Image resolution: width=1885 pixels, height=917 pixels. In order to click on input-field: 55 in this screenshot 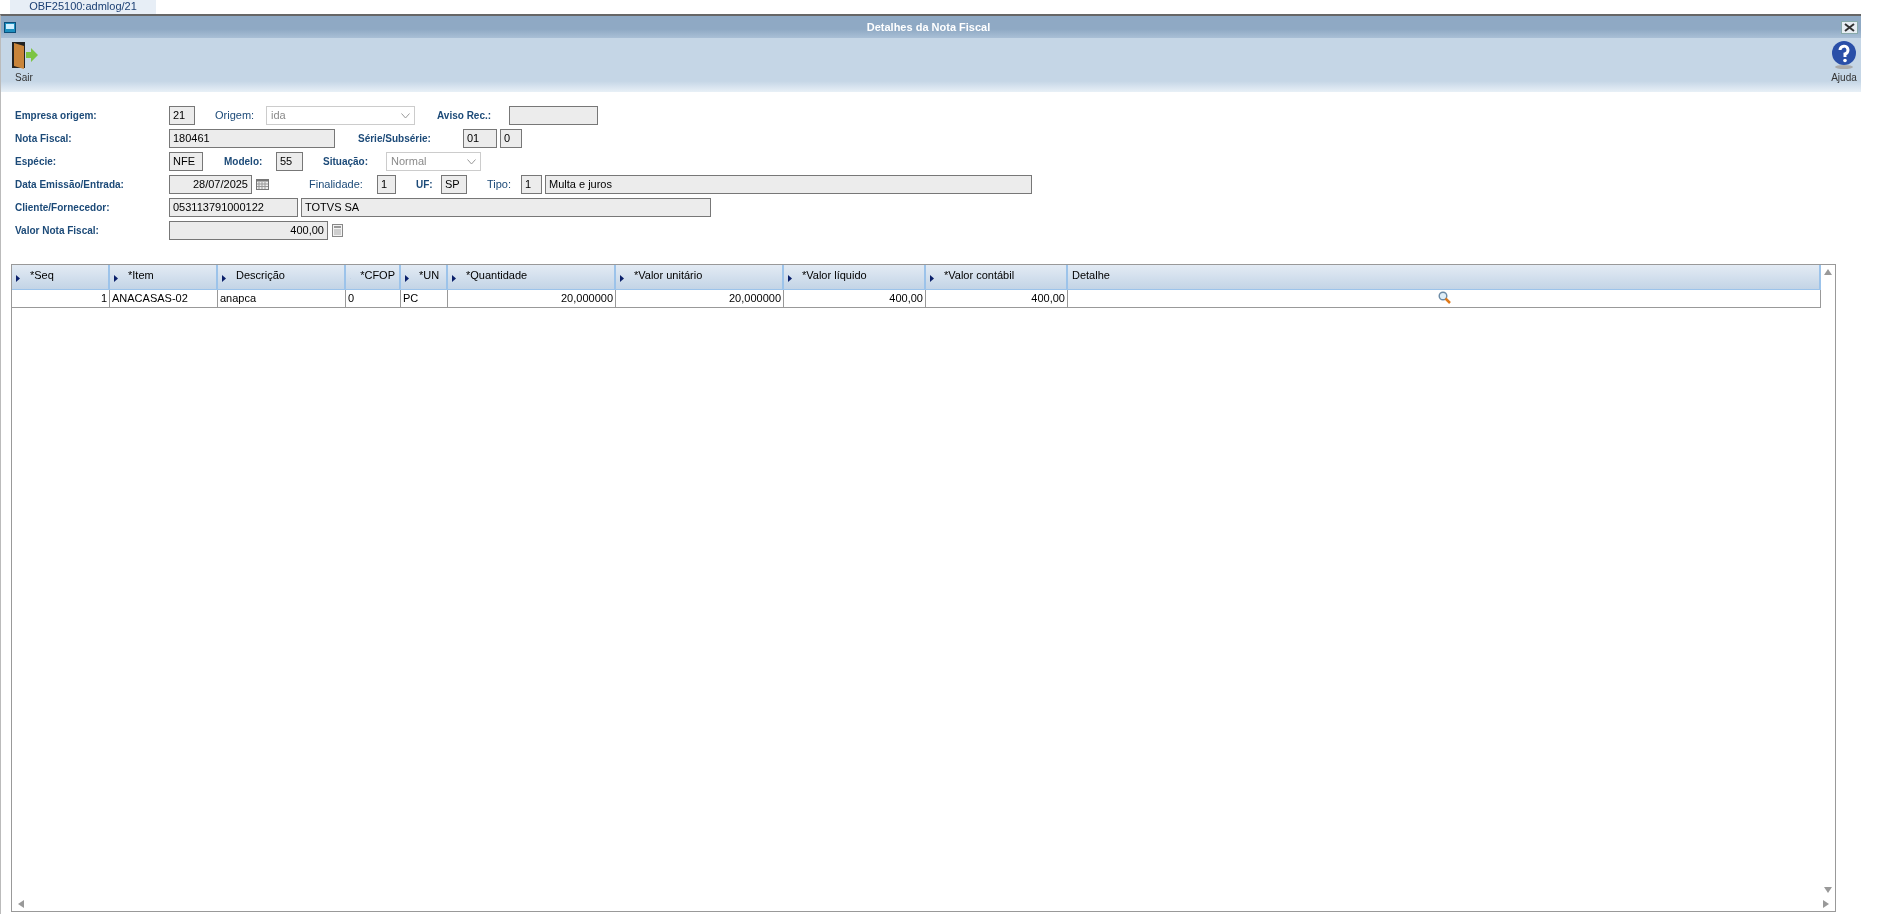, I will do `click(289, 161)`.